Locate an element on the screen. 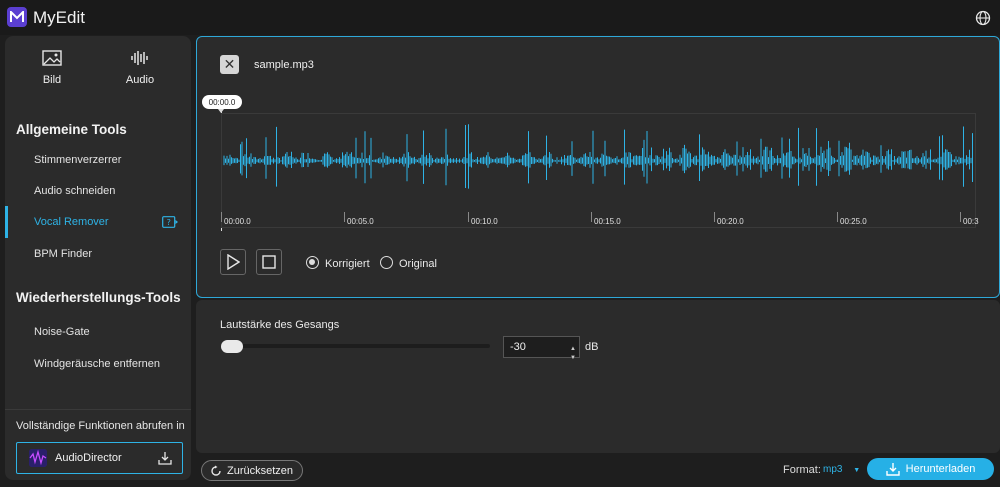 This screenshot has height=487, width=1000. sidebar-item-noise-gate: Noise-Gate is located at coordinates (98, 332).